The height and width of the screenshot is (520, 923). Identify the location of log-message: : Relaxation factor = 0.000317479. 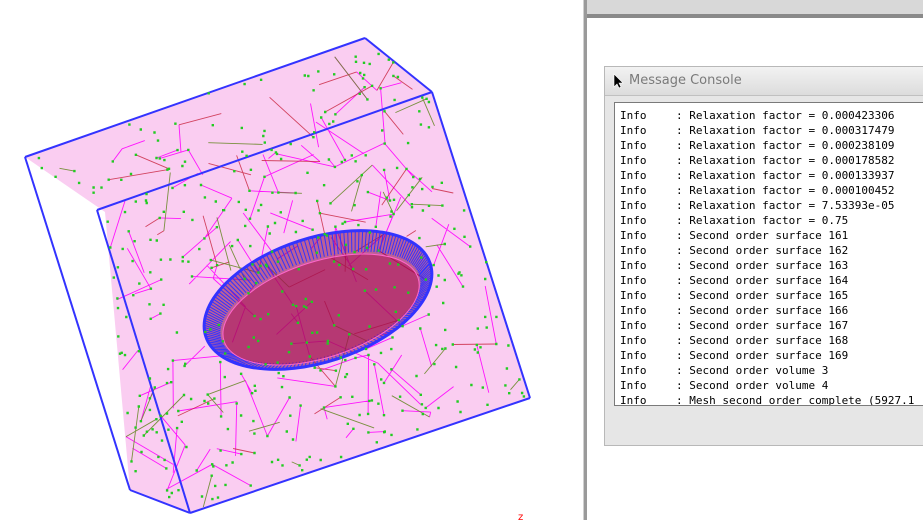
(785, 130).